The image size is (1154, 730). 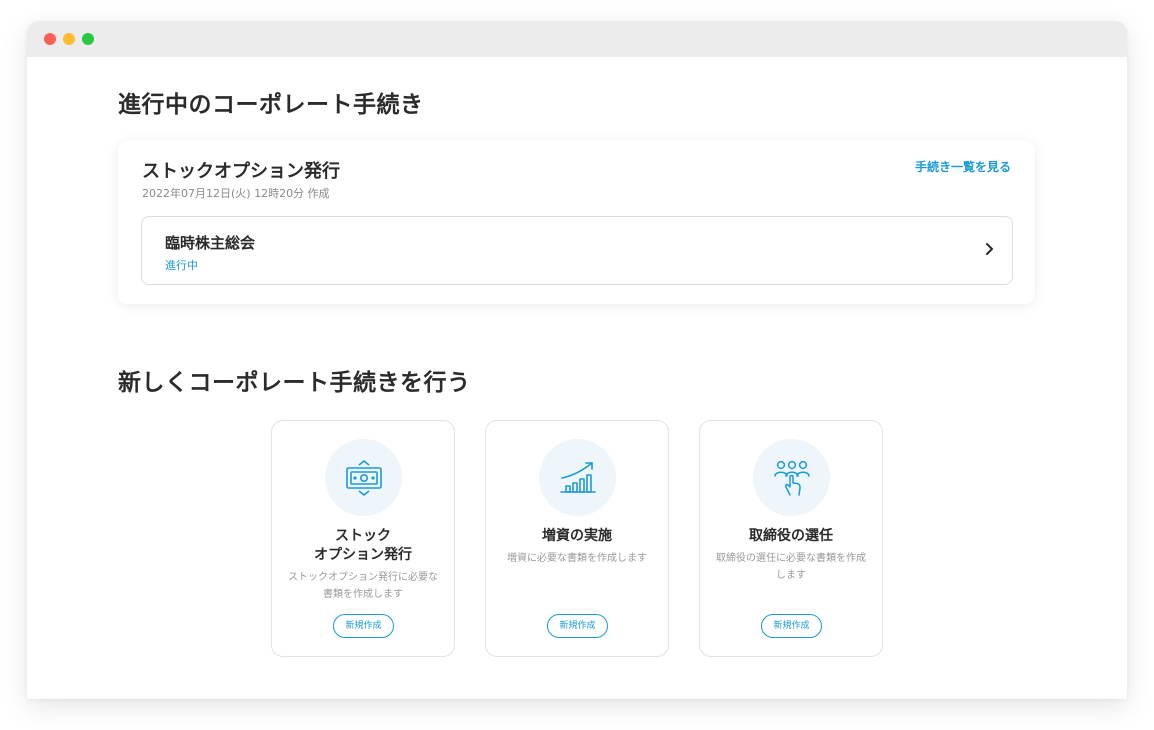 I want to click on card-title: 取締役の選任, so click(x=791, y=536).